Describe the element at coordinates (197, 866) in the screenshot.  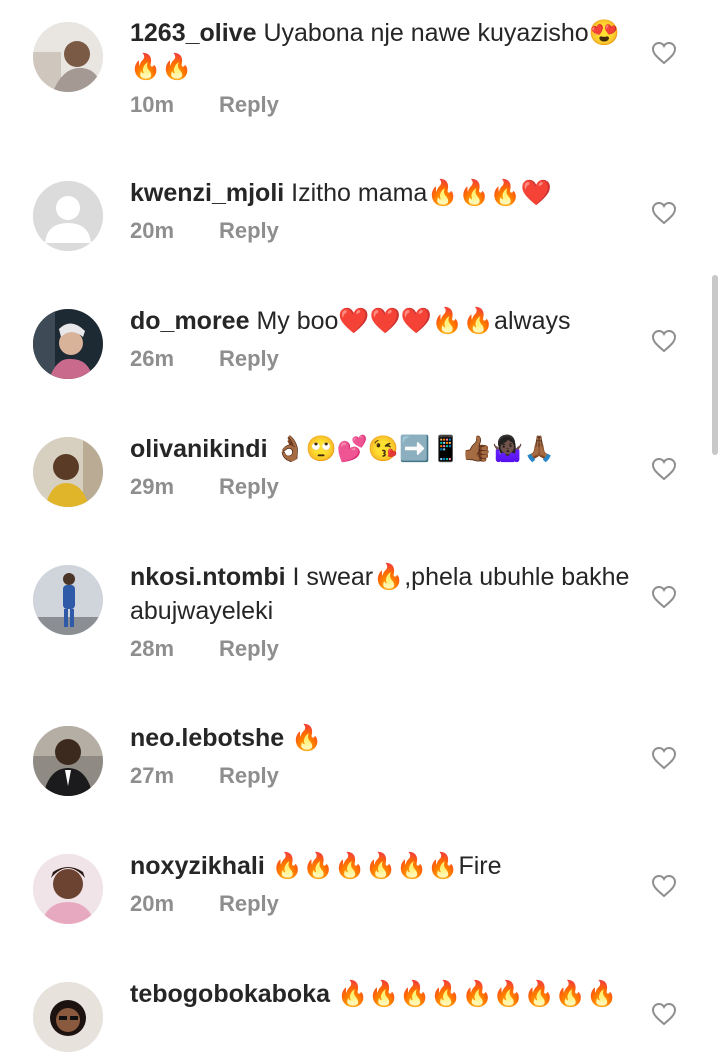
I see `comment-username: noxyzikhali` at that location.